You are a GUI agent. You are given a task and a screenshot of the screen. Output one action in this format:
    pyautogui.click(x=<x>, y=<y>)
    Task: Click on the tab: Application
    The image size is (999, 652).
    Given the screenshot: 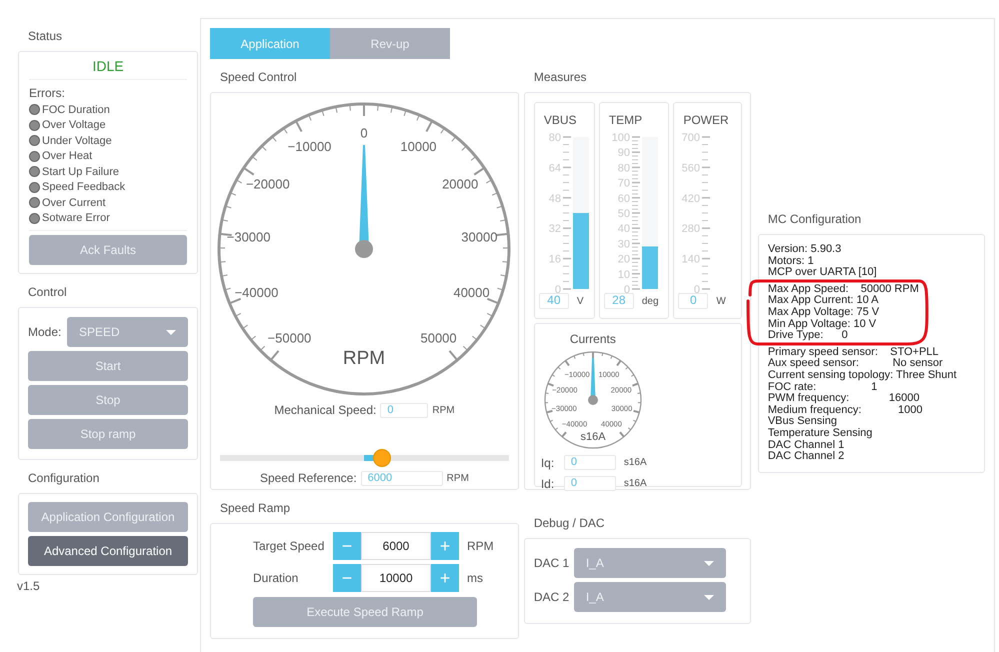 What is the action you would take?
    pyautogui.click(x=270, y=43)
    